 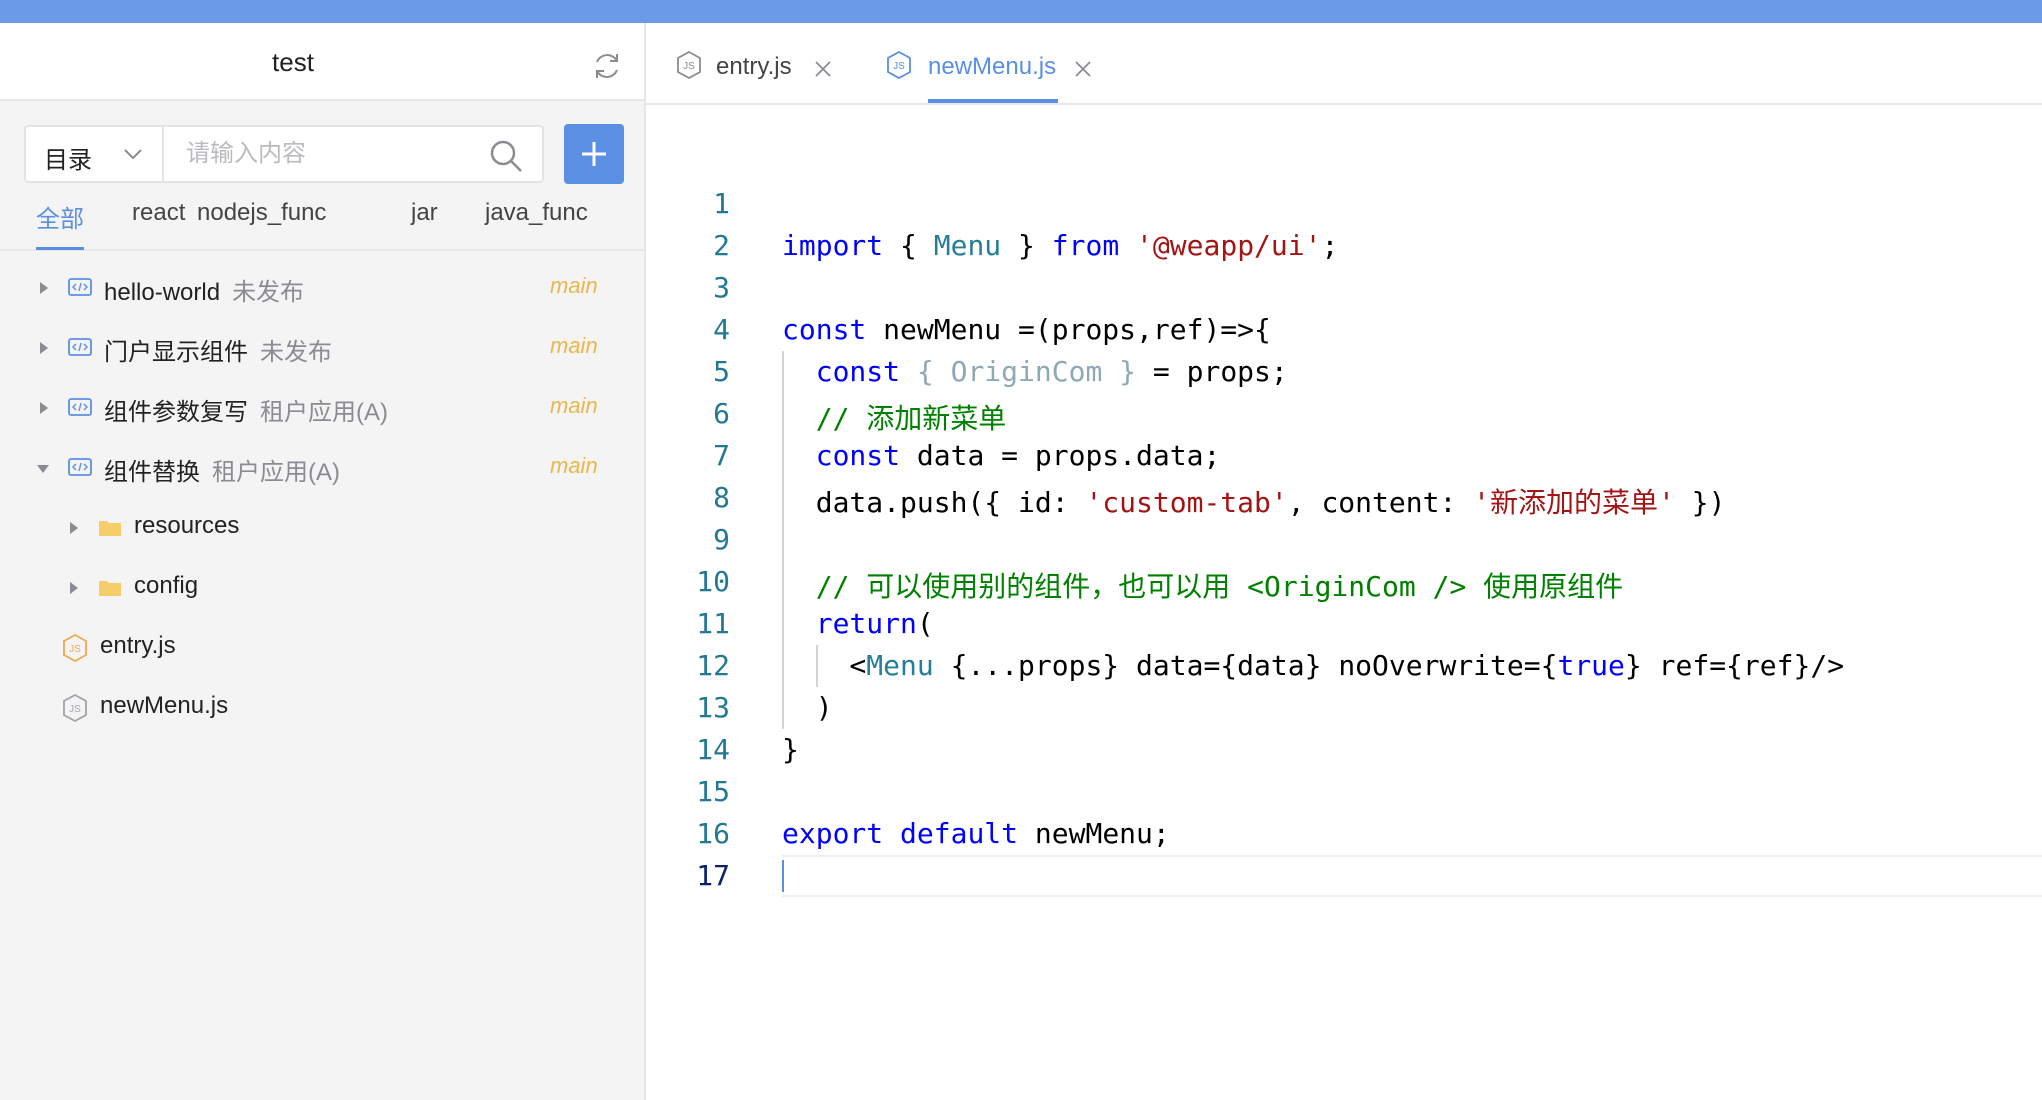 I want to click on project-title: test, so click(x=293, y=62).